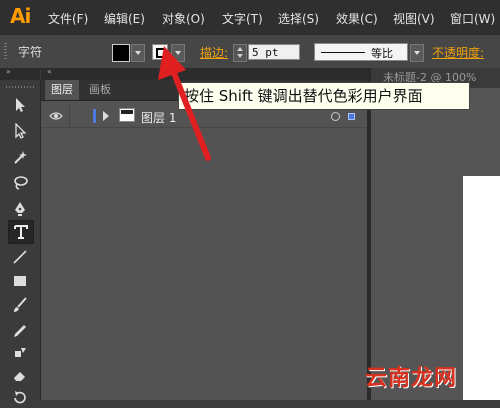 This screenshot has height=408, width=500. I want to click on tools-panel, so click(20, 242).